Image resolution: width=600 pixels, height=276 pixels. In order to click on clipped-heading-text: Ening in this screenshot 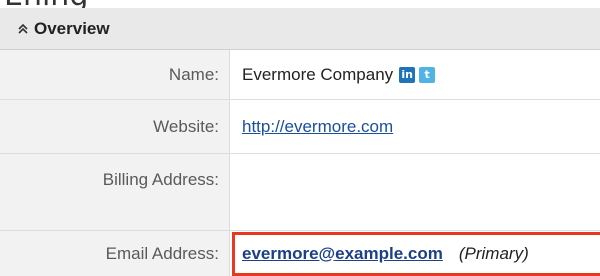, I will do `click(46, 4)`.